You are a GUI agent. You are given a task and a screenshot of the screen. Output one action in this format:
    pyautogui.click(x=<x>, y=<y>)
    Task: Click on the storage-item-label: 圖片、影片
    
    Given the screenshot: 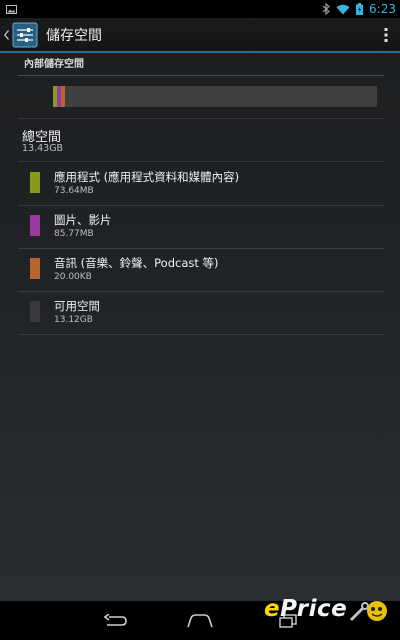 What is the action you would take?
    pyautogui.click(x=83, y=220)
    